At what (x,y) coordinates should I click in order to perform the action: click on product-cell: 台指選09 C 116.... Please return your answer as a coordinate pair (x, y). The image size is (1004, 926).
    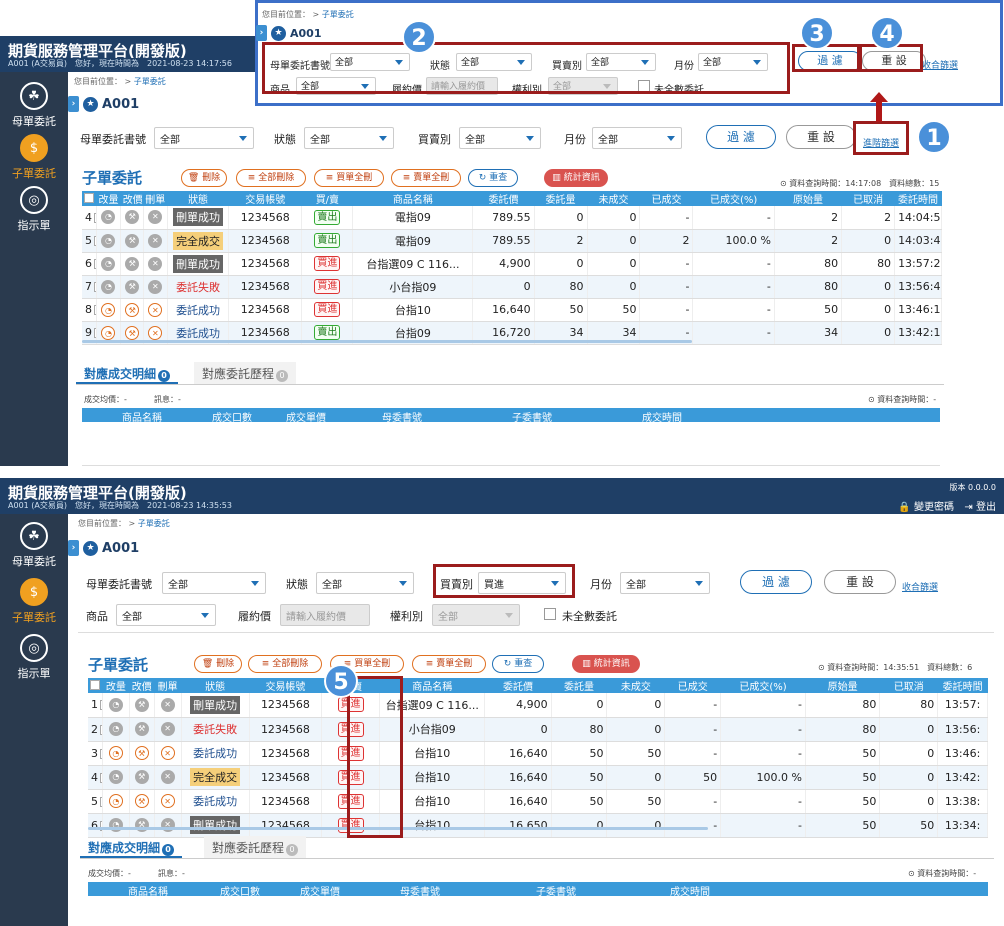
    Looking at the image, I should click on (413, 264).